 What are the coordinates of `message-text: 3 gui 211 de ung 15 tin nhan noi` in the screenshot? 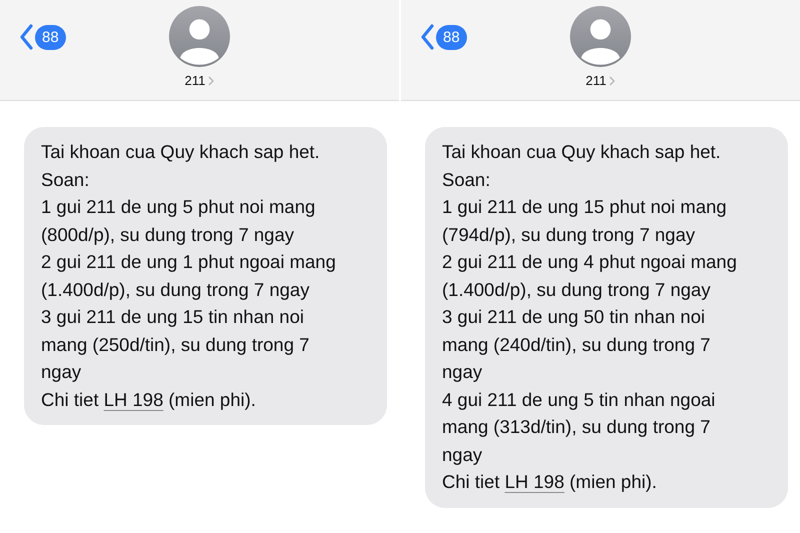 It's located at (173, 317).